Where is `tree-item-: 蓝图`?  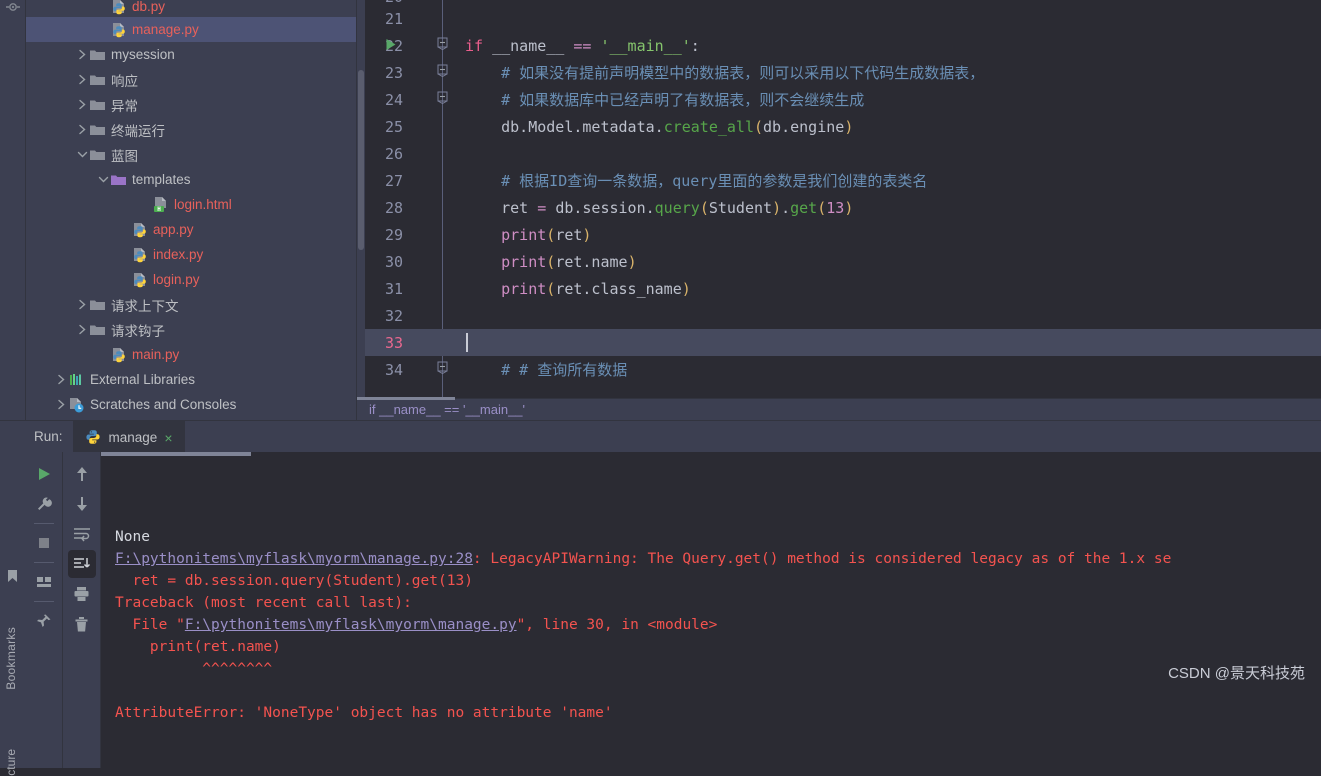
tree-item-: 蓝图 is located at coordinates (191, 154).